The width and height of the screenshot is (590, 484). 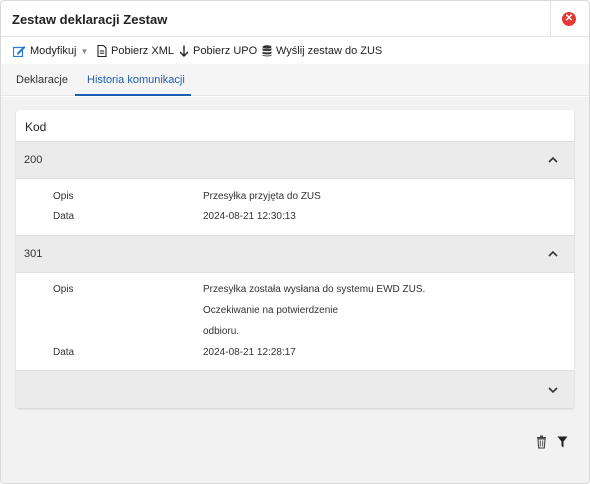 What do you see at coordinates (19, 51) in the screenshot?
I see `edit-icon` at bounding box center [19, 51].